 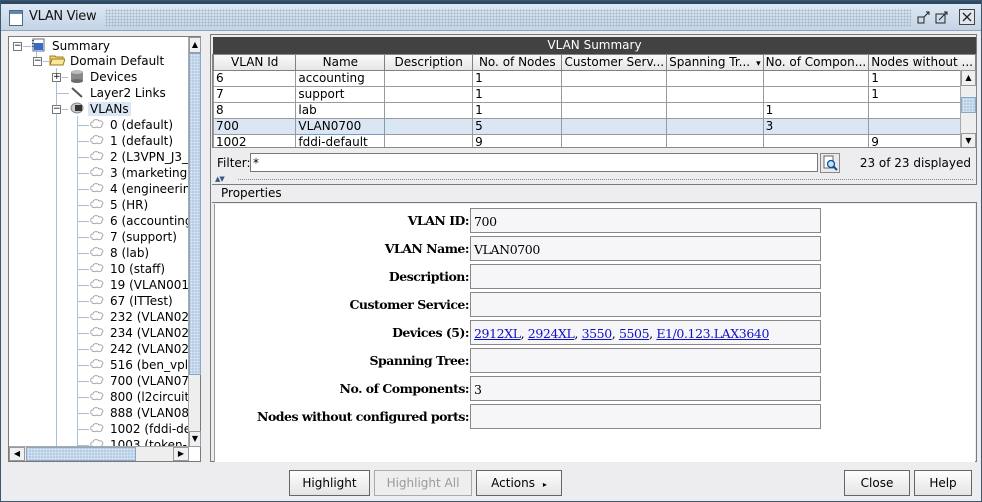 I want to click on table-scroll-up-arrow-icon: ▲, so click(x=968, y=78).